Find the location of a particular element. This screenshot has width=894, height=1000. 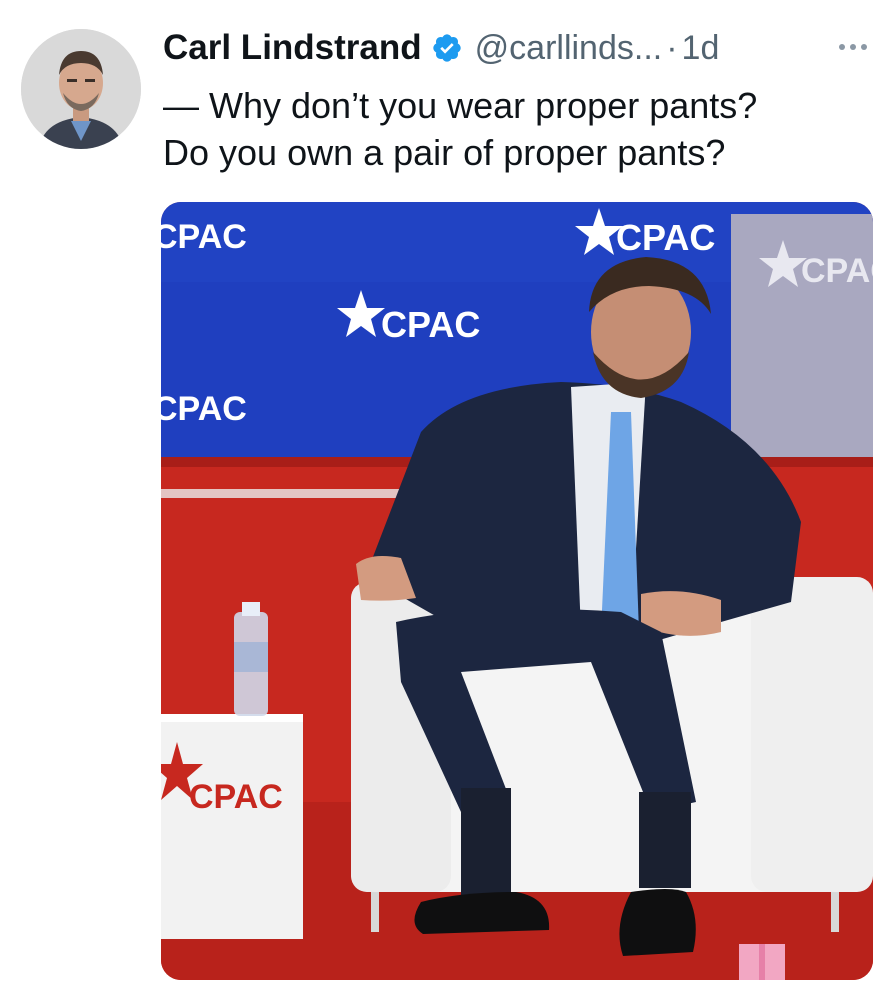

tweet-header: Carl Lindstrand @carllinds... · 1d is located at coordinates (441, 48).